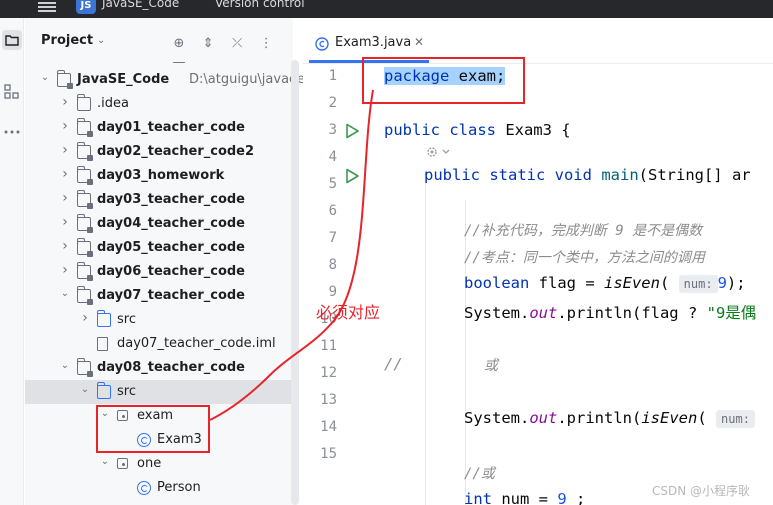 This screenshot has width=773, height=505. I want to click on code-line-4: public static void main(String[] ar, so click(587, 175).